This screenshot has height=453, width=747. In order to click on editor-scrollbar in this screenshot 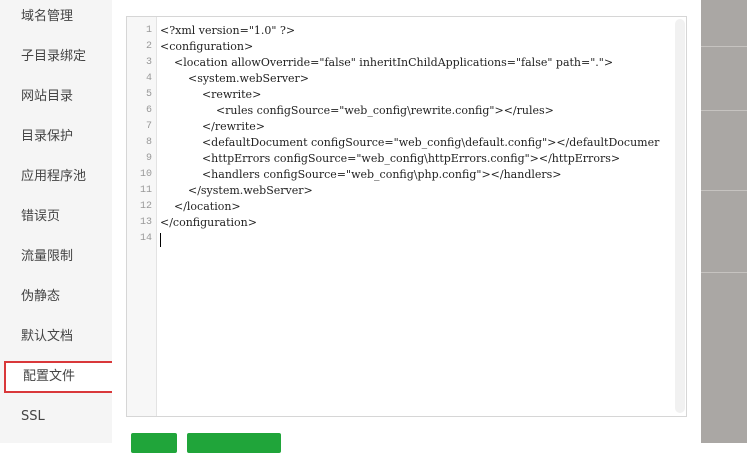, I will do `click(680, 216)`.